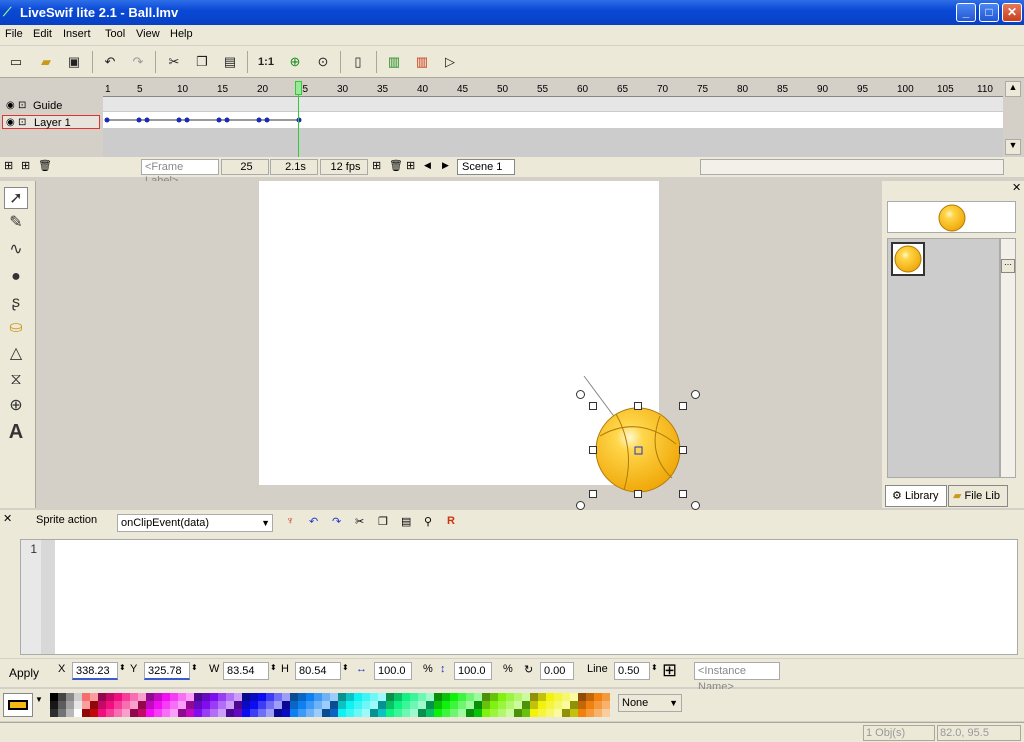 This screenshot has height=742, width=1024. Describe the element at coordinates (486, 167) in the screenshot. I see `scene-tab: Scene 1` at that location.